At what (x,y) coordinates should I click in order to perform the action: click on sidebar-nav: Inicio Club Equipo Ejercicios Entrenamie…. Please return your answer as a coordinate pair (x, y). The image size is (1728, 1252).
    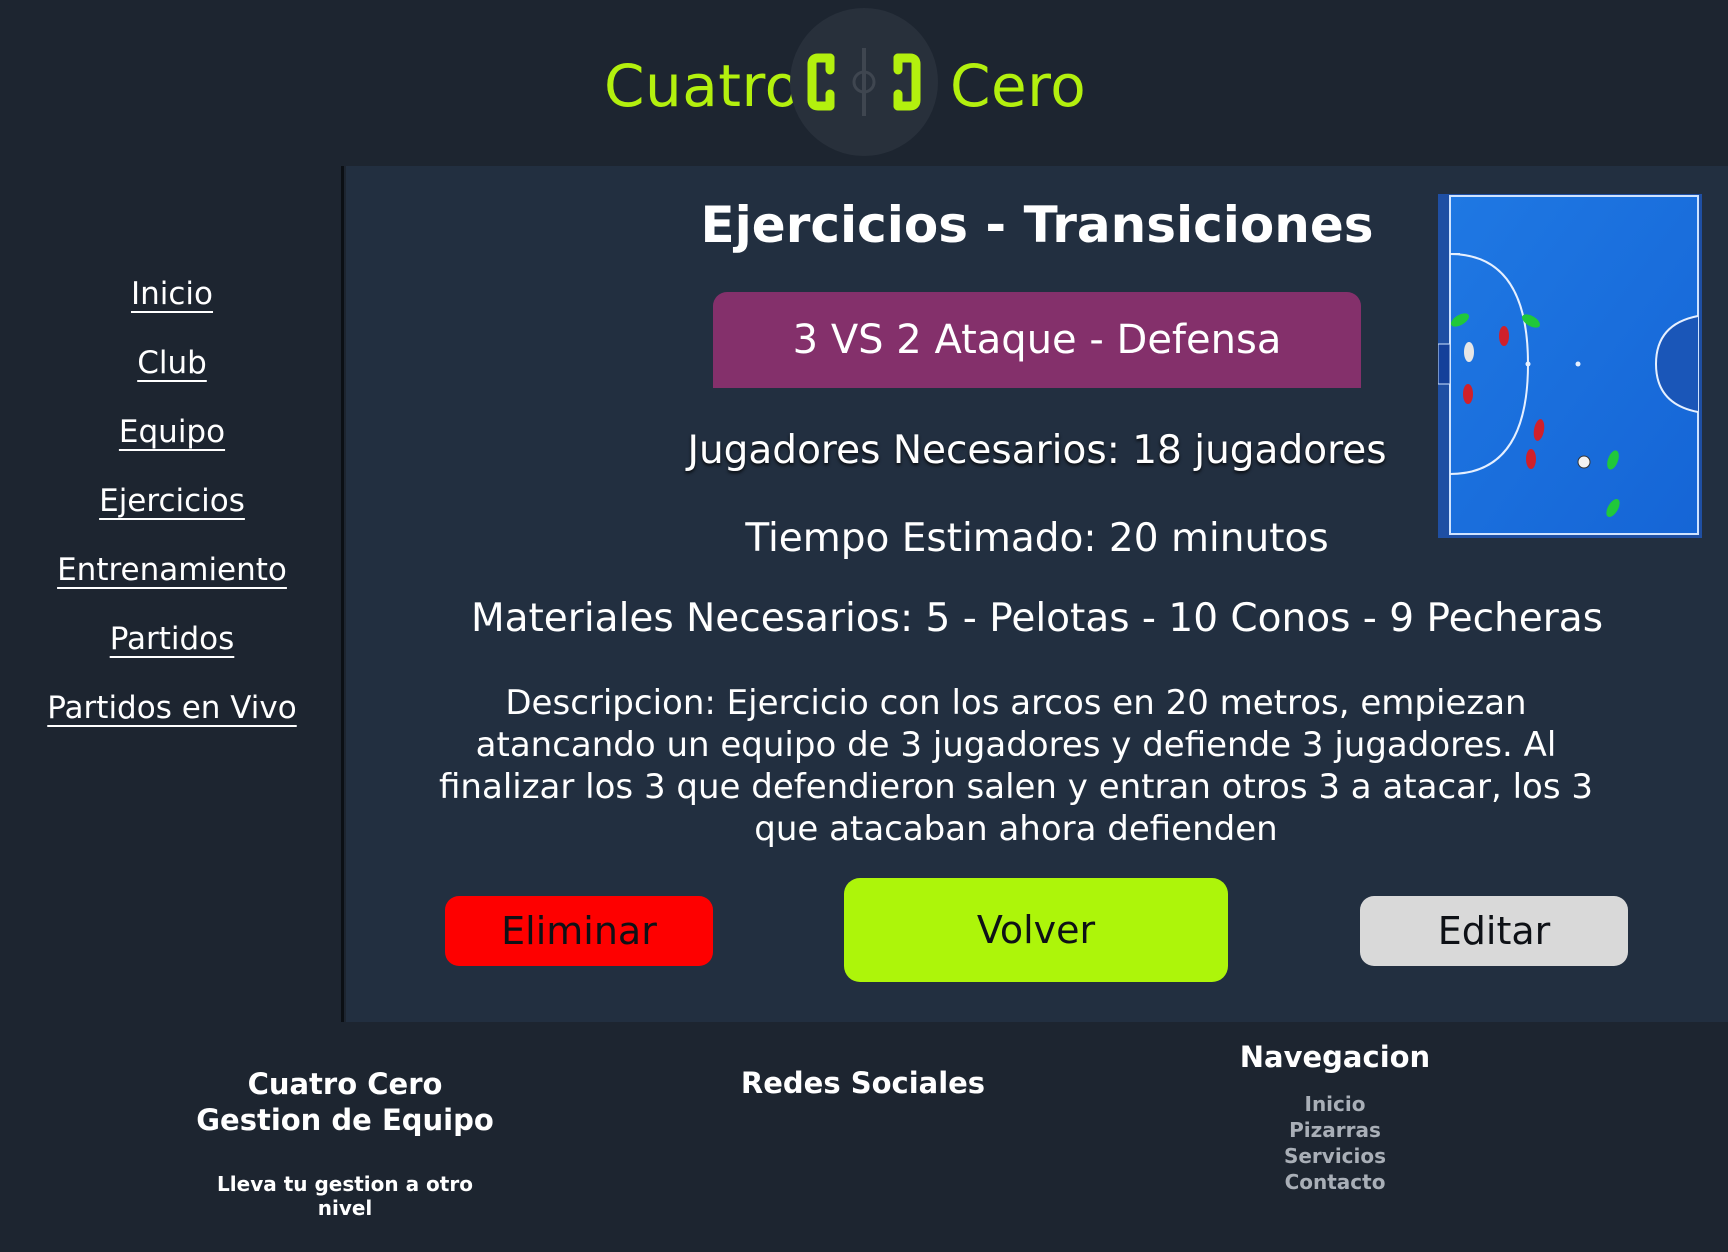
    Looking at the image, I should click on (172, 594).